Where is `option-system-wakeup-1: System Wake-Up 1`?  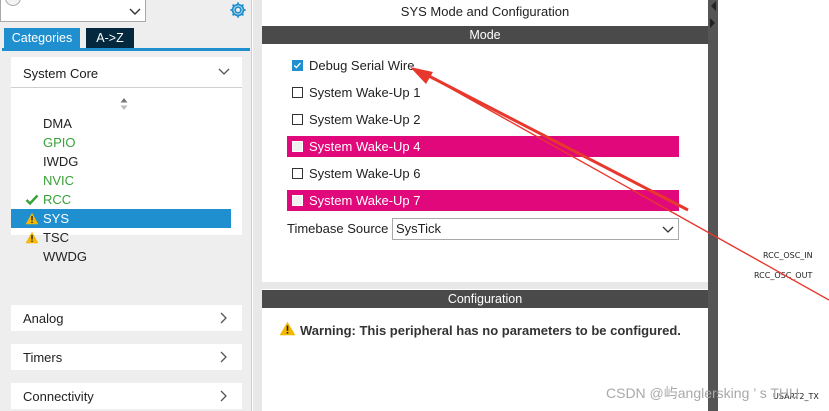 option-system-wakeup-1: System Wake-Up 1 is located at coordinates (483, 92).